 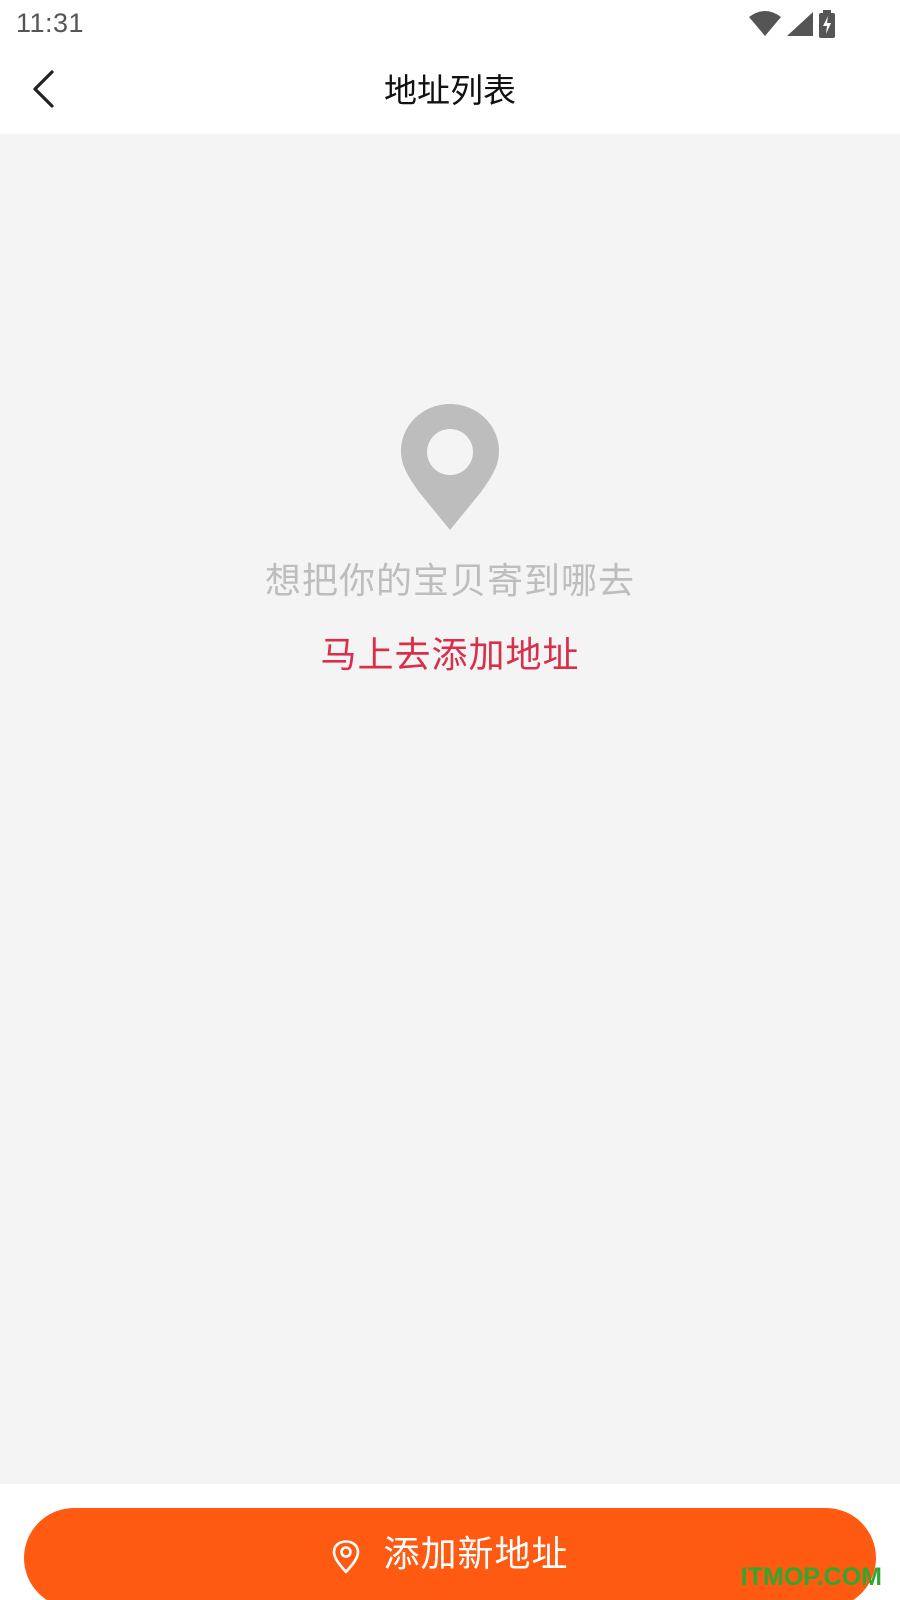 I want to click on add-address-link: 马上去添加地址, so click(x=449, y=652).